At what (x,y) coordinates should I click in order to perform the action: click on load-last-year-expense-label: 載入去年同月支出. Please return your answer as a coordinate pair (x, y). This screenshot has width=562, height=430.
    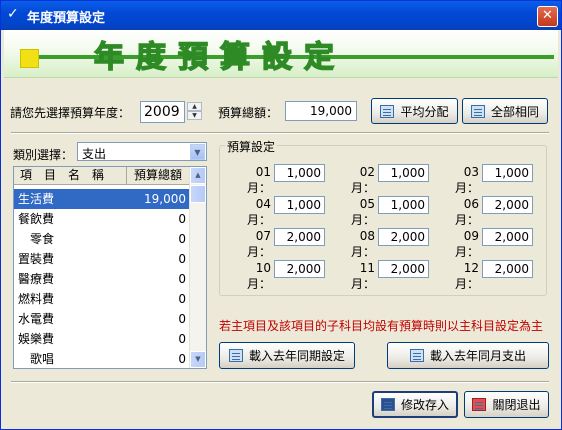
    Looking at the image, I should click on (477, 356).